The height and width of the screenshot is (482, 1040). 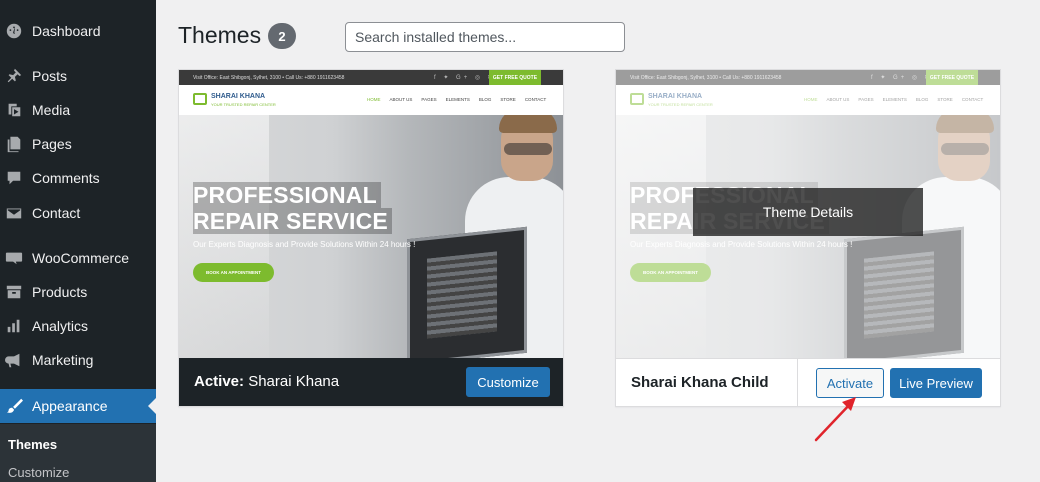 I want to click on menu-appearance: Appearance, so click(x=78, y=406).